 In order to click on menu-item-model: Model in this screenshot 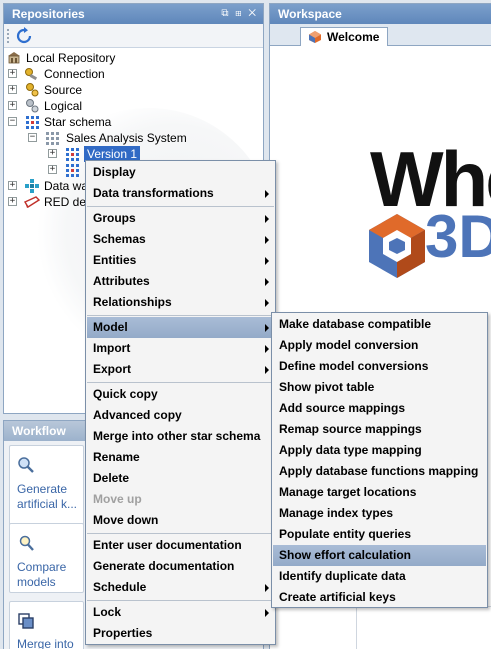, I will do `click(180, 327)`.